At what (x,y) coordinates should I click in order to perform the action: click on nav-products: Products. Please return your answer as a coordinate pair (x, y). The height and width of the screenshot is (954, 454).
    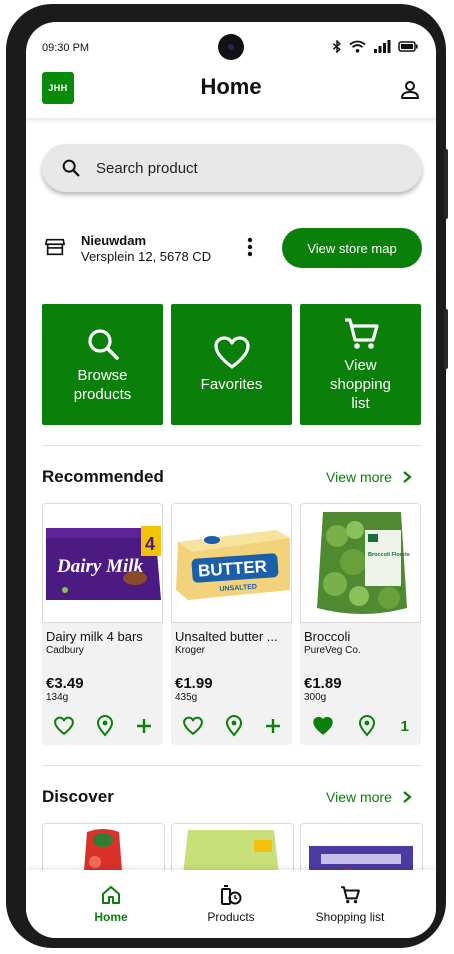
    Looking at the image, I should click on (231, 904).